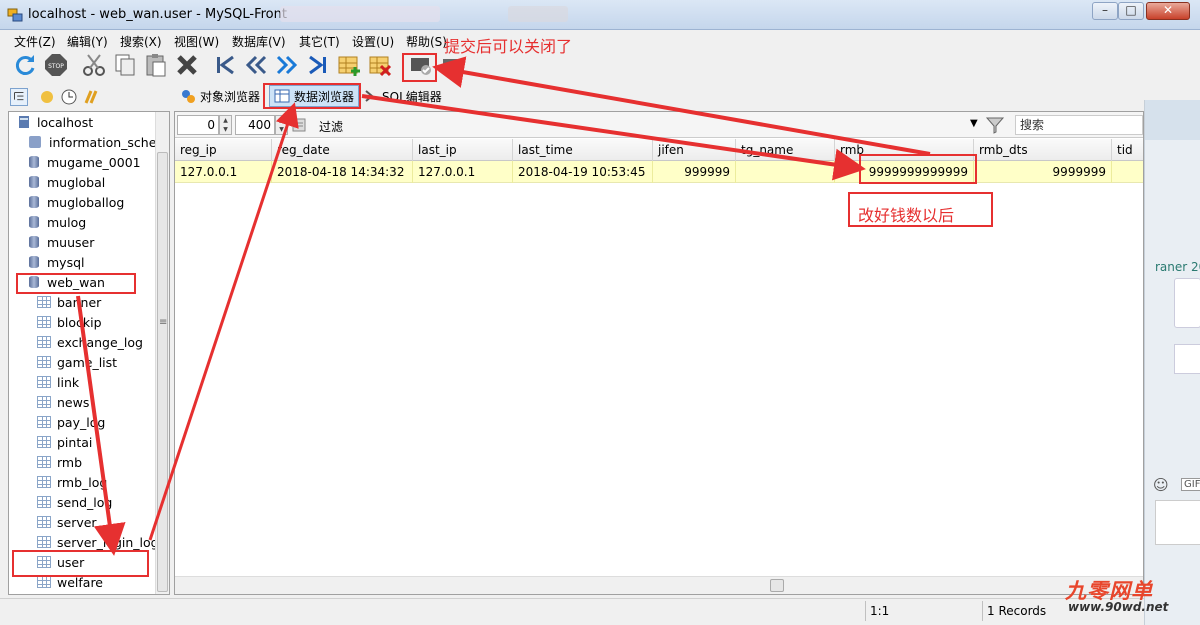 This screenshot has height=625, width=1200. What do you see at coordinates (613, 137) in the screenshot?
I see `arrow-data-browser-to-rmb` at bounding box center [613, 137].